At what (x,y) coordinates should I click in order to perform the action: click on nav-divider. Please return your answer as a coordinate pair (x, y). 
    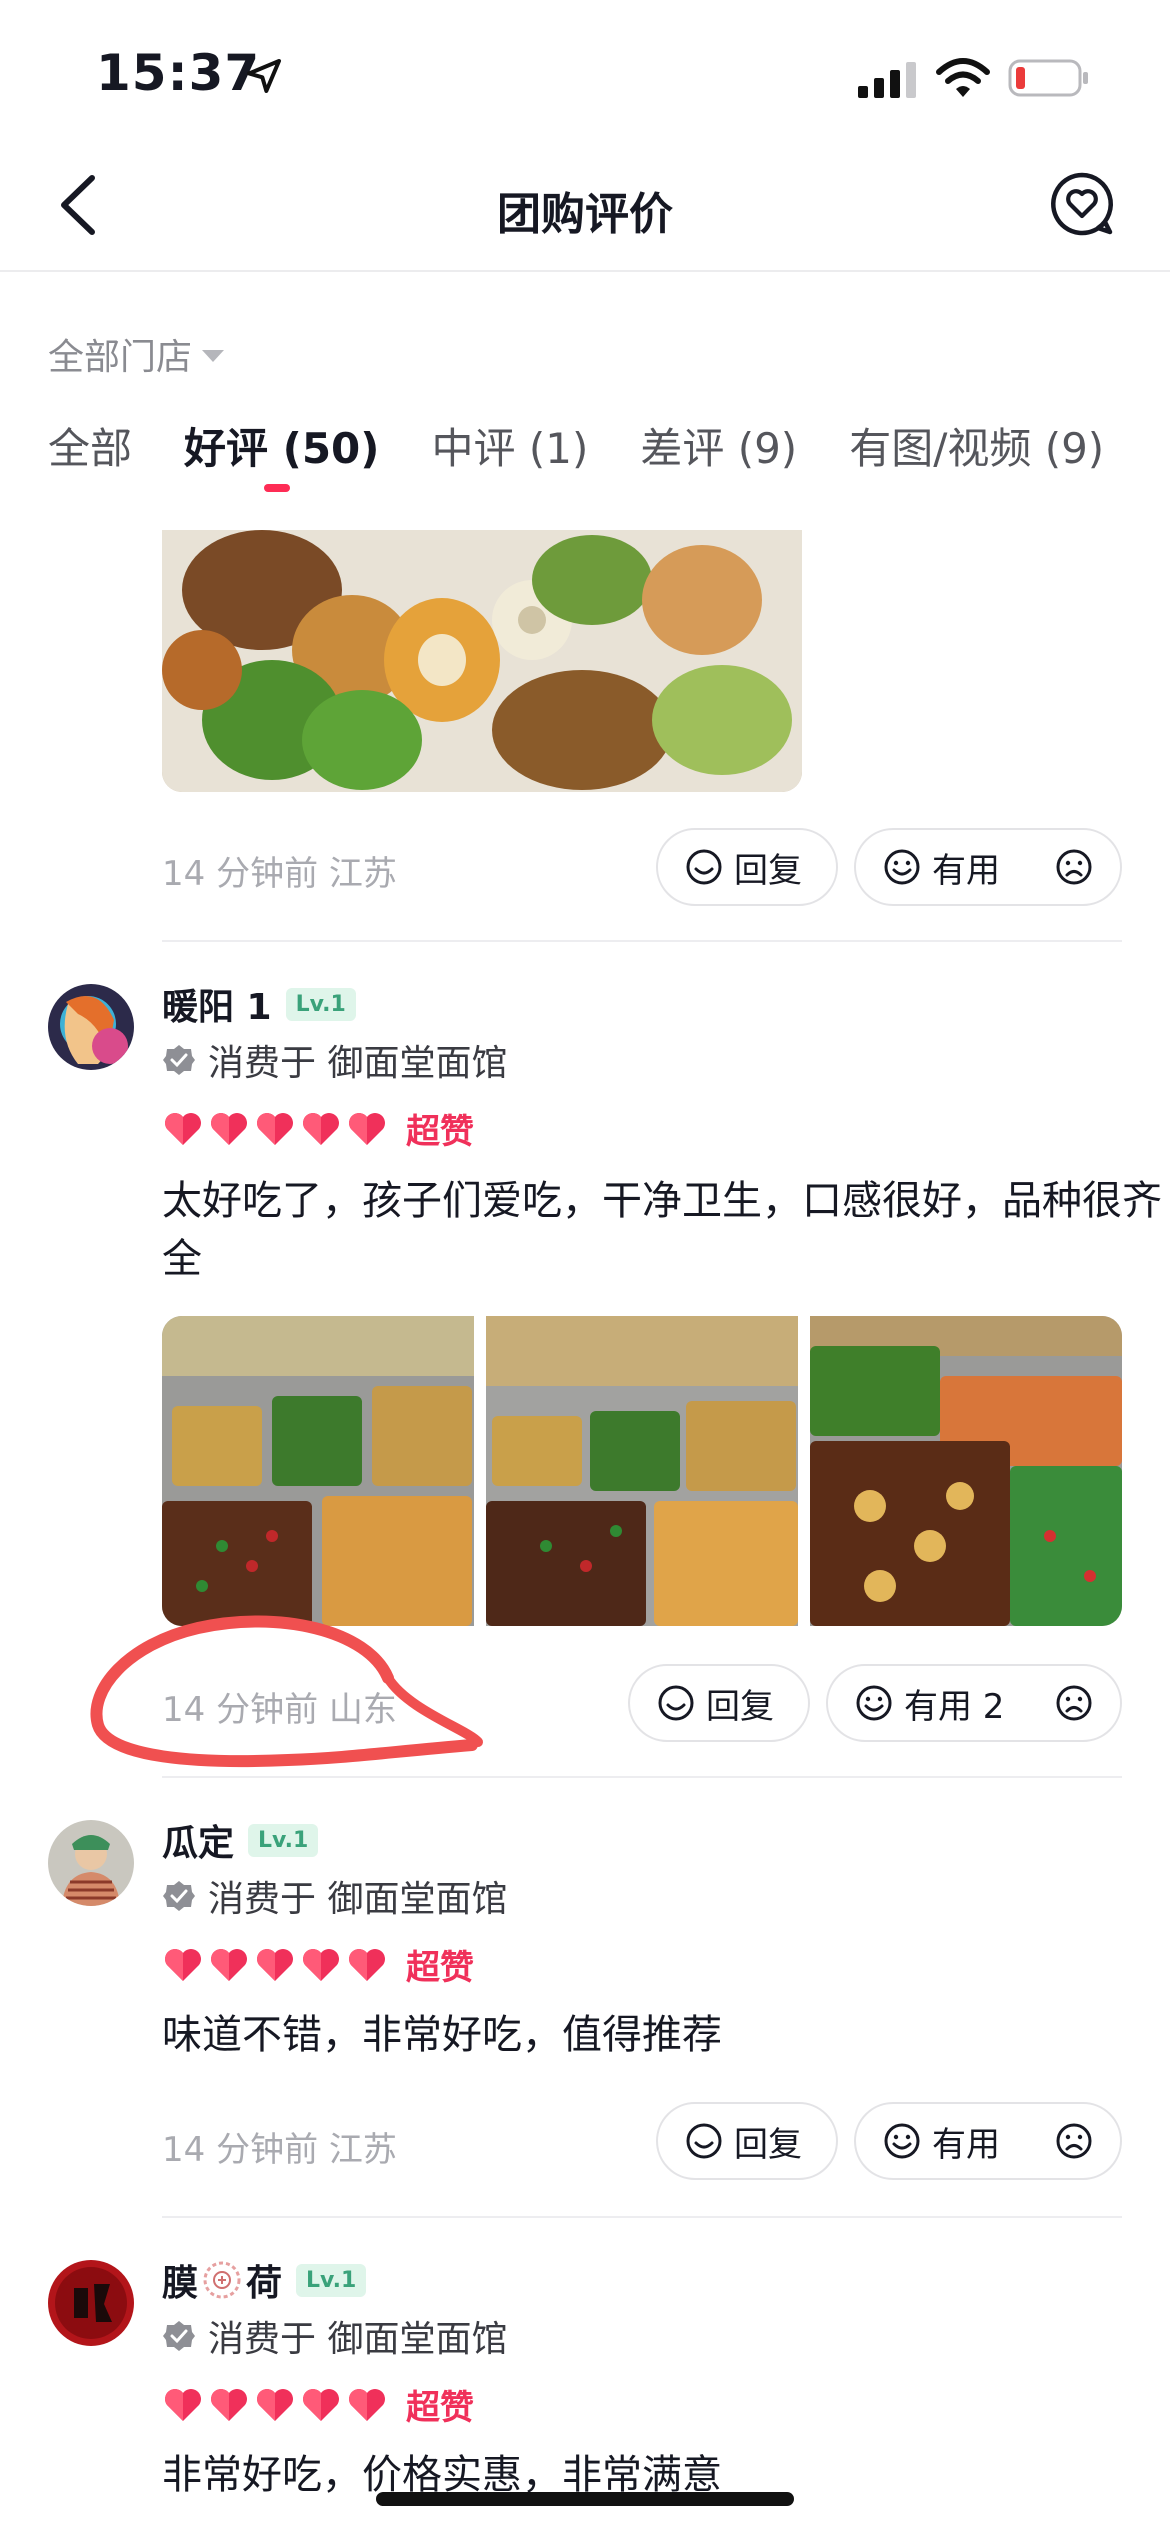
    Looking at the image, I should click on (585, 271).